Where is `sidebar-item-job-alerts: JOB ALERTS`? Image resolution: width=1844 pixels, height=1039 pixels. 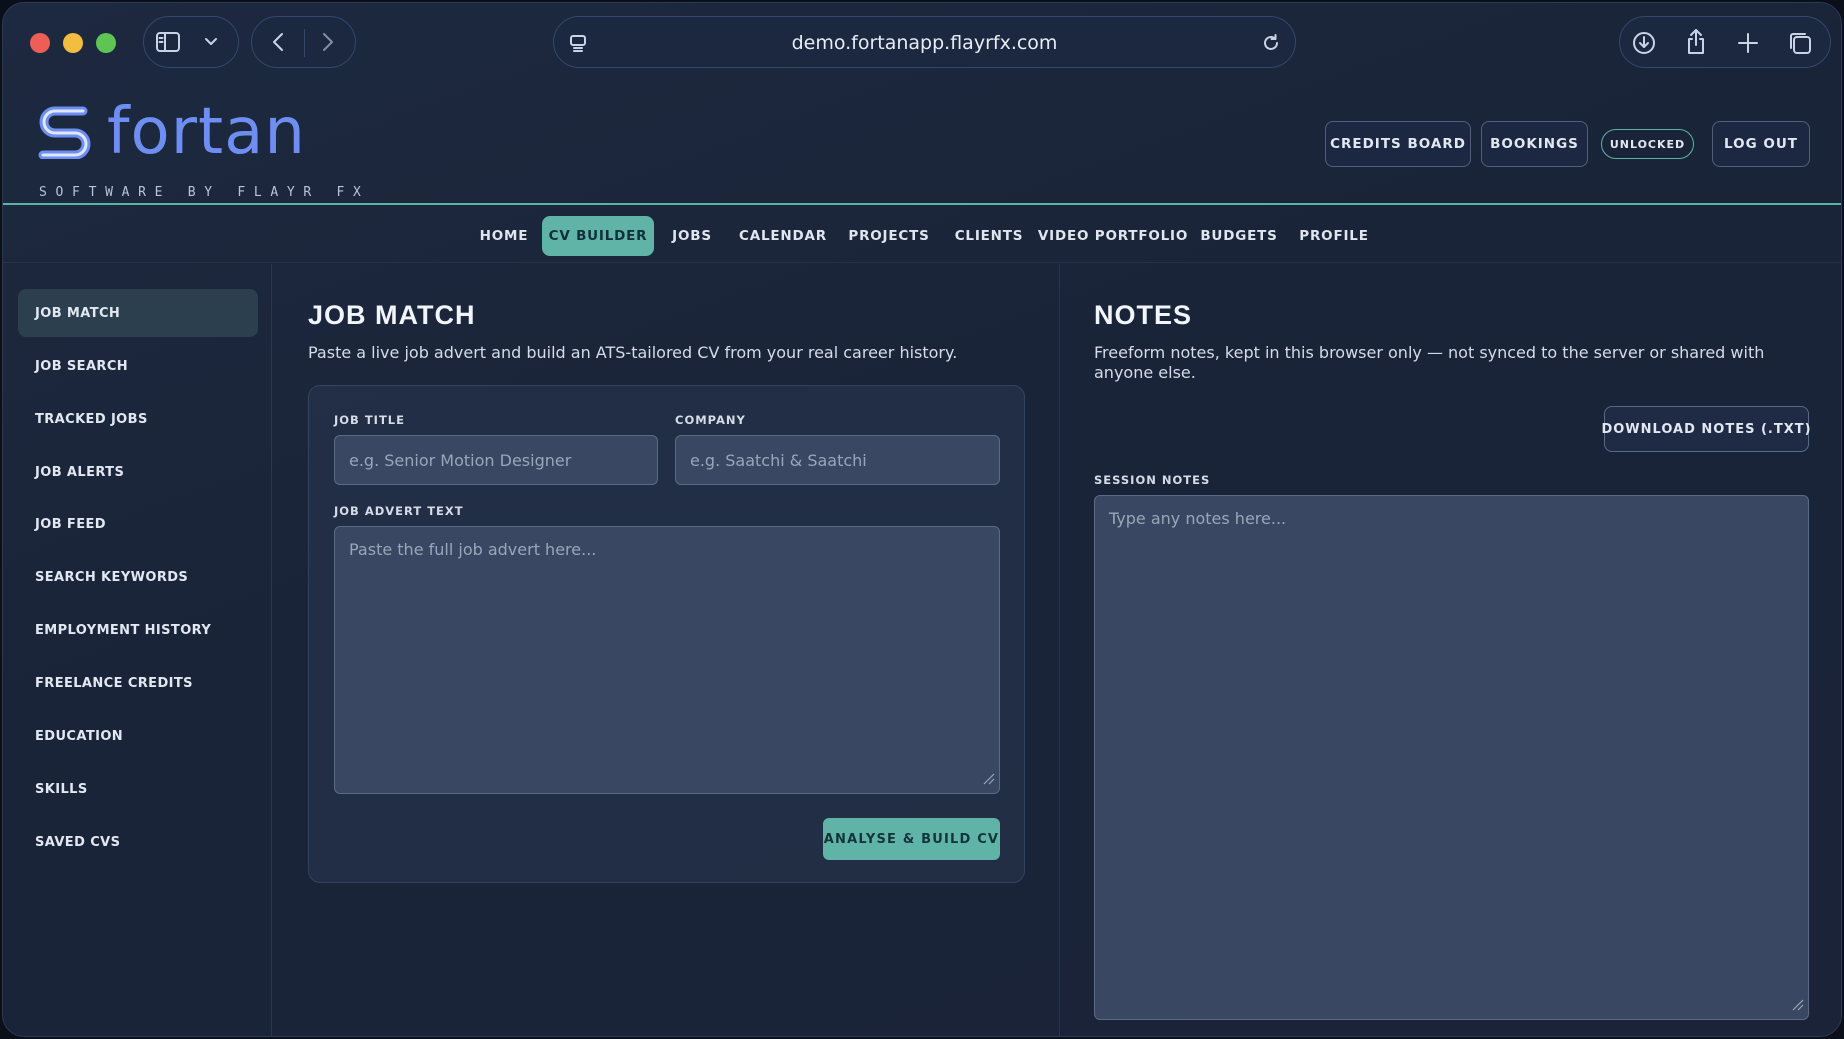
sidebar-item-job-alerts: JOB ALERTS is located at coordinates (138, 472).